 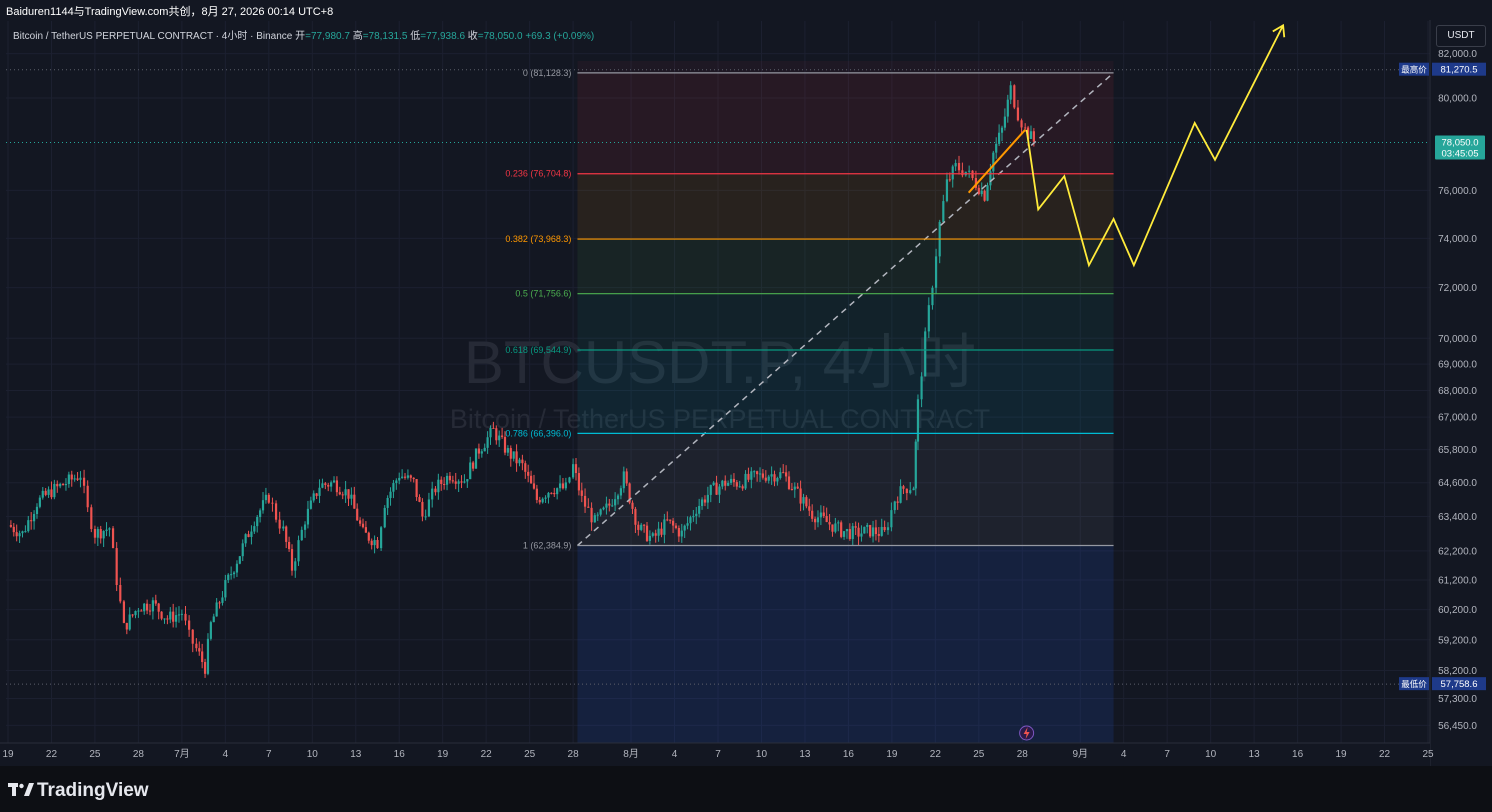 I want to click on high-label: 高, so click(x=357, y=36).